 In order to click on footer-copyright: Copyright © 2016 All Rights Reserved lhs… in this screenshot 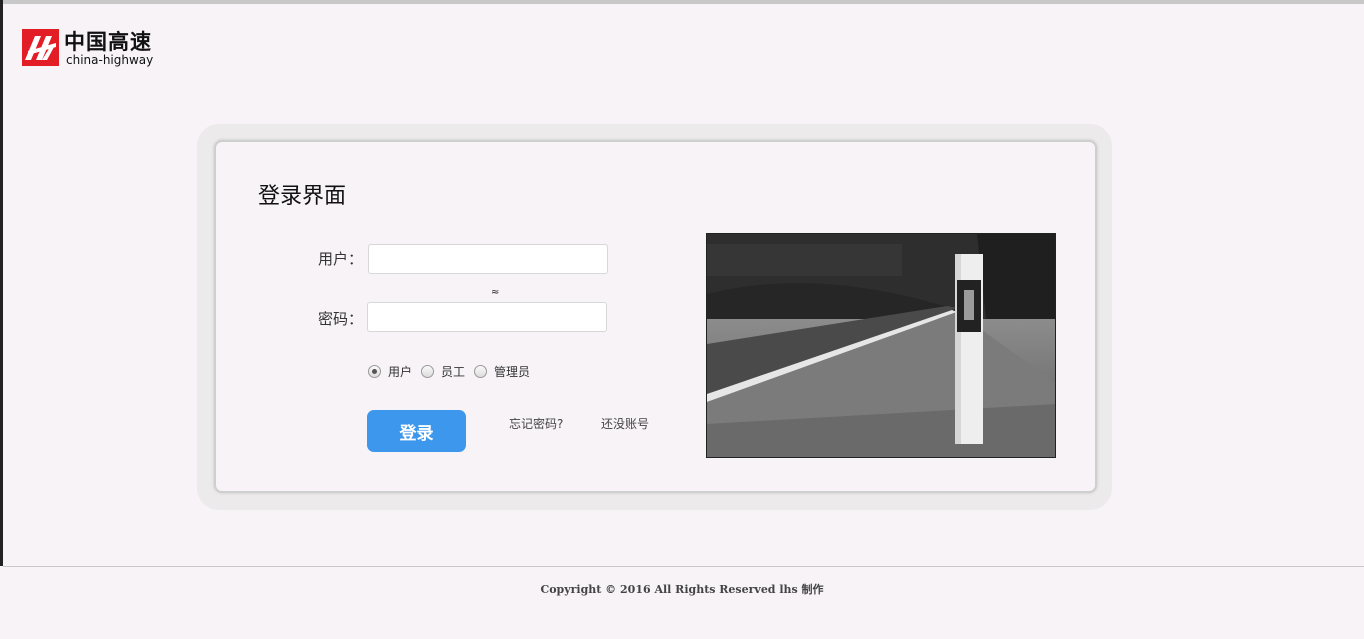, I will do `click(682, 589)`.